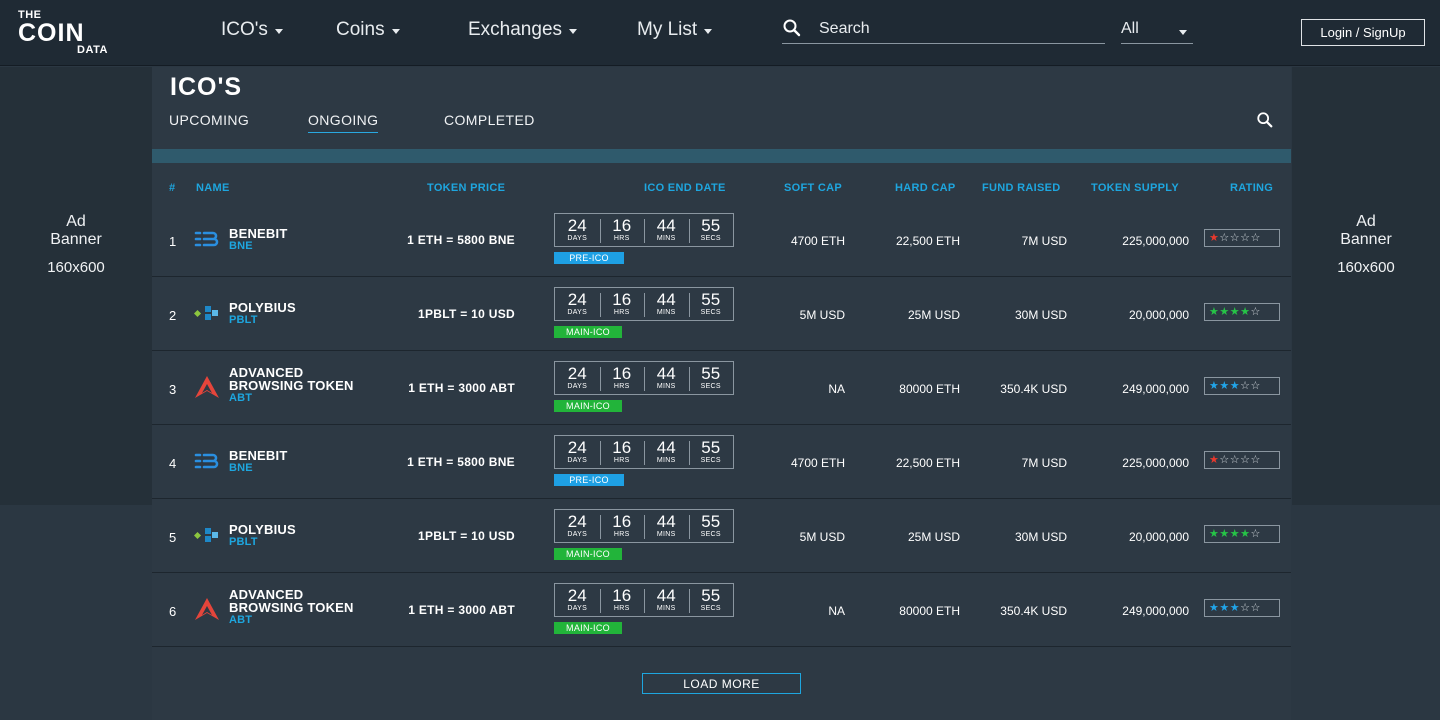 This screenshot has height=720, width=1440. I want to click on col-header-rating: RATING, so click(1251, 188).